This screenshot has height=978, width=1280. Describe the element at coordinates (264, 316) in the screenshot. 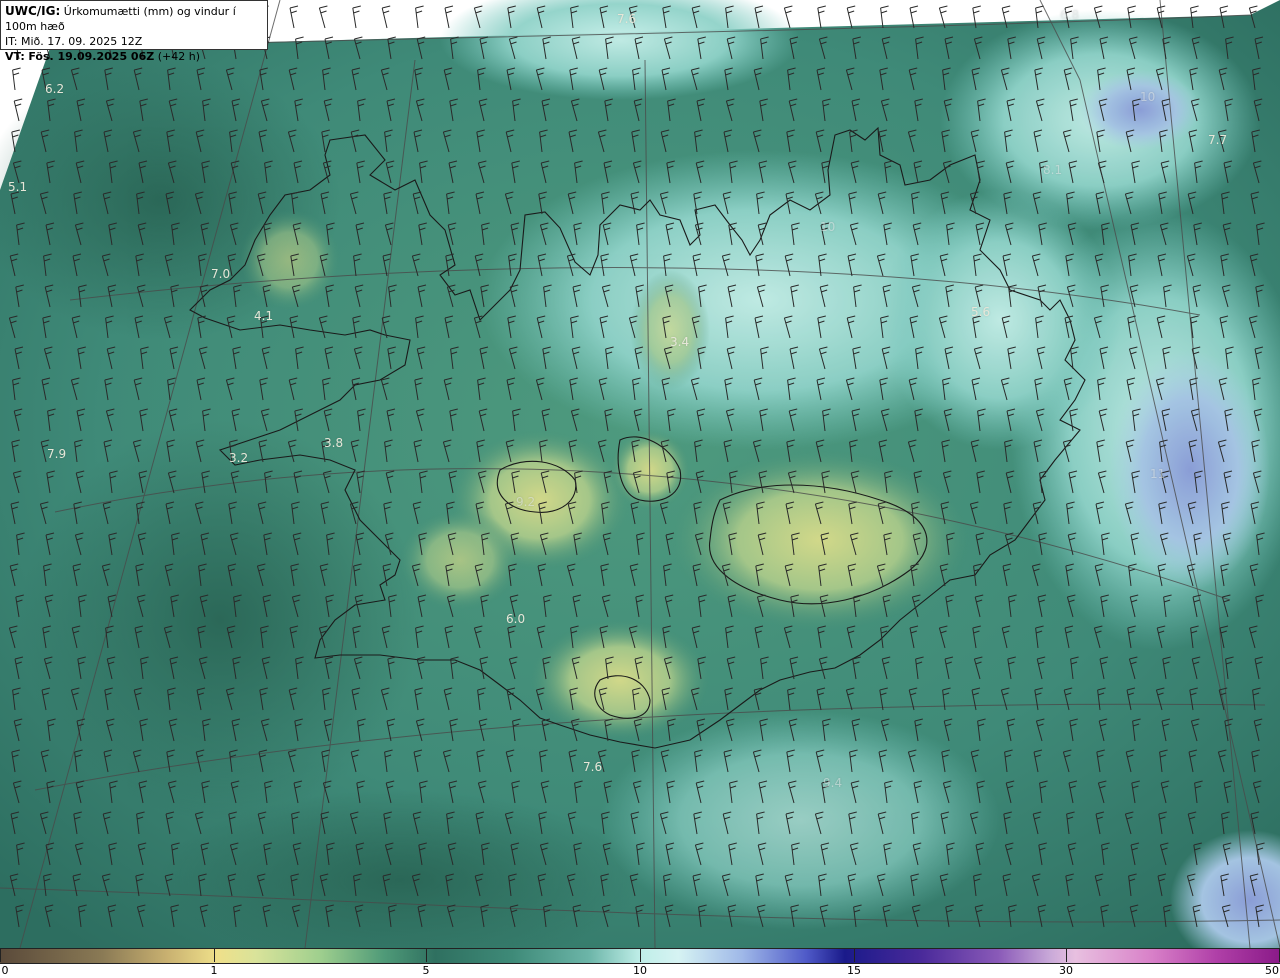

I see `value-label: 4.1` at that location.